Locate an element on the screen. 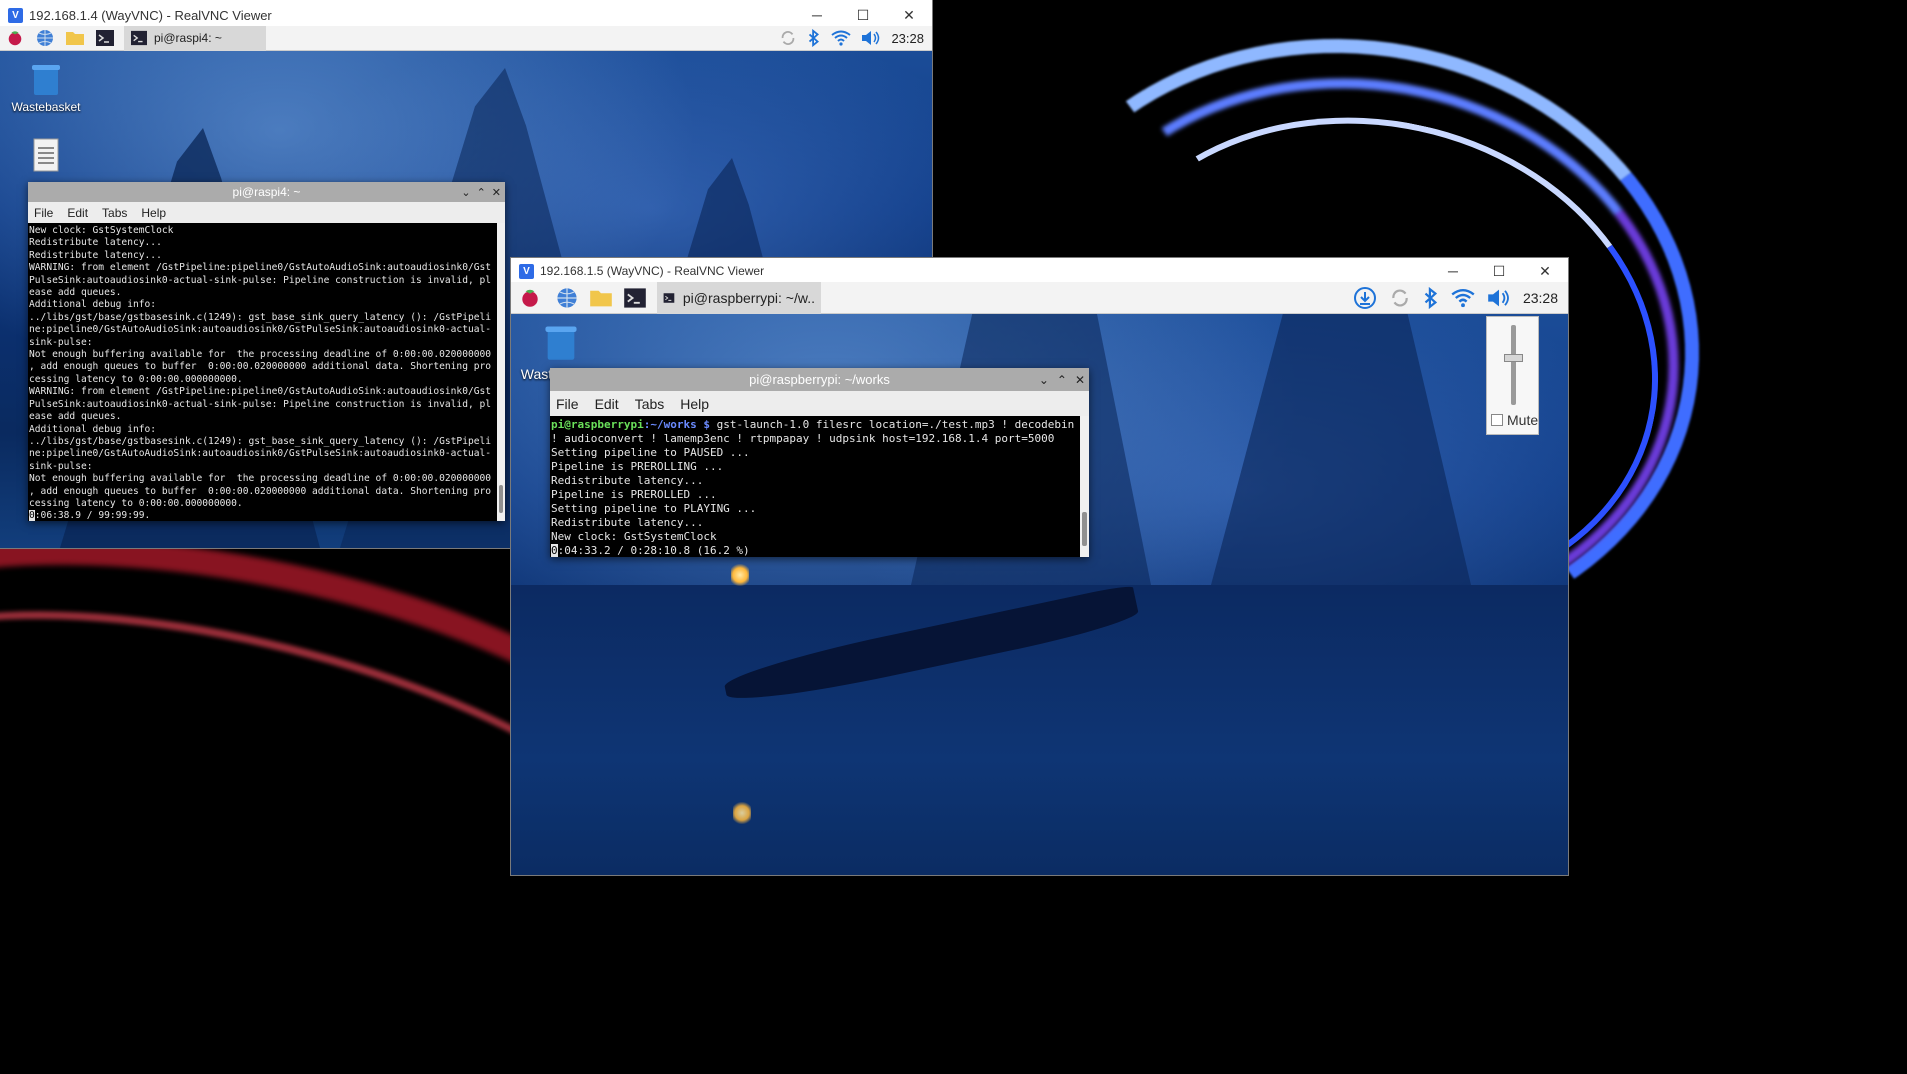 This screenshot has width=1907, height=1074. mute-label: Mute is located at coordinates (1523, 420).